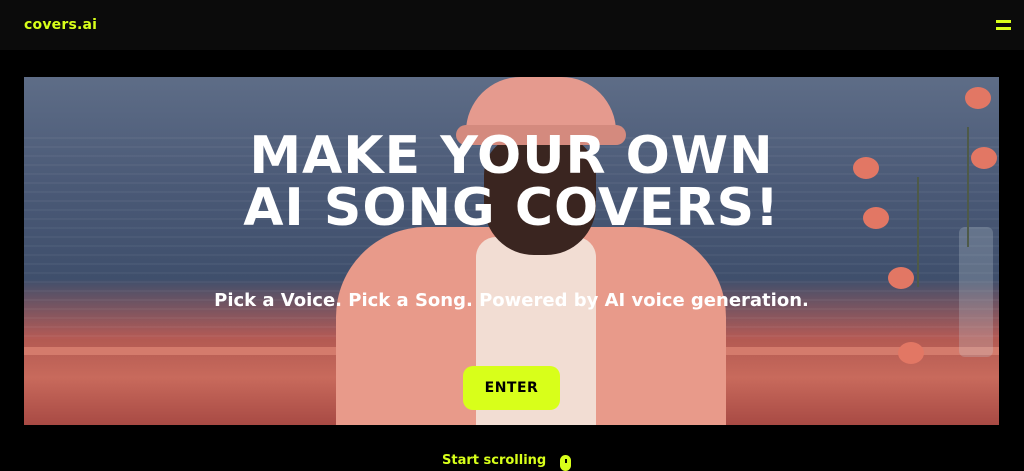 This screenshot has width=1024, height=471. I want to click on site-logo: covers.ai, so click(60, 25).